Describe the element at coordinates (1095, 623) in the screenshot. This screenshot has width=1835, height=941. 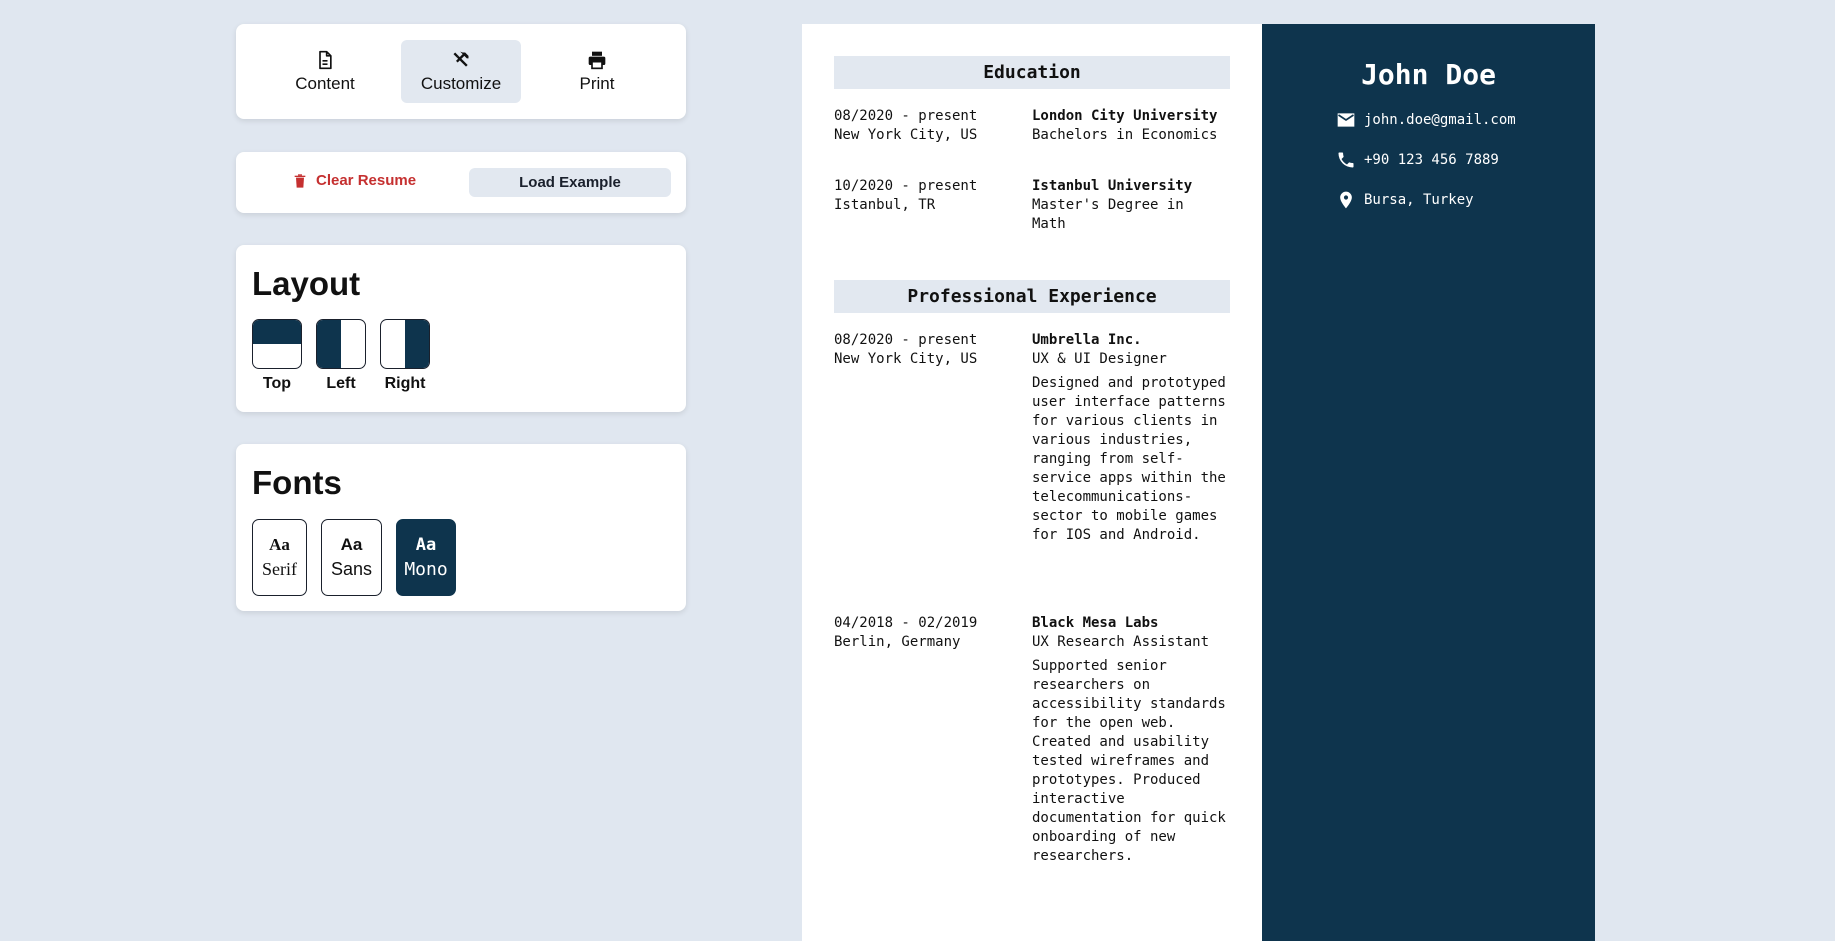
I see `entry-company: Black Mesa Labs` at that location.